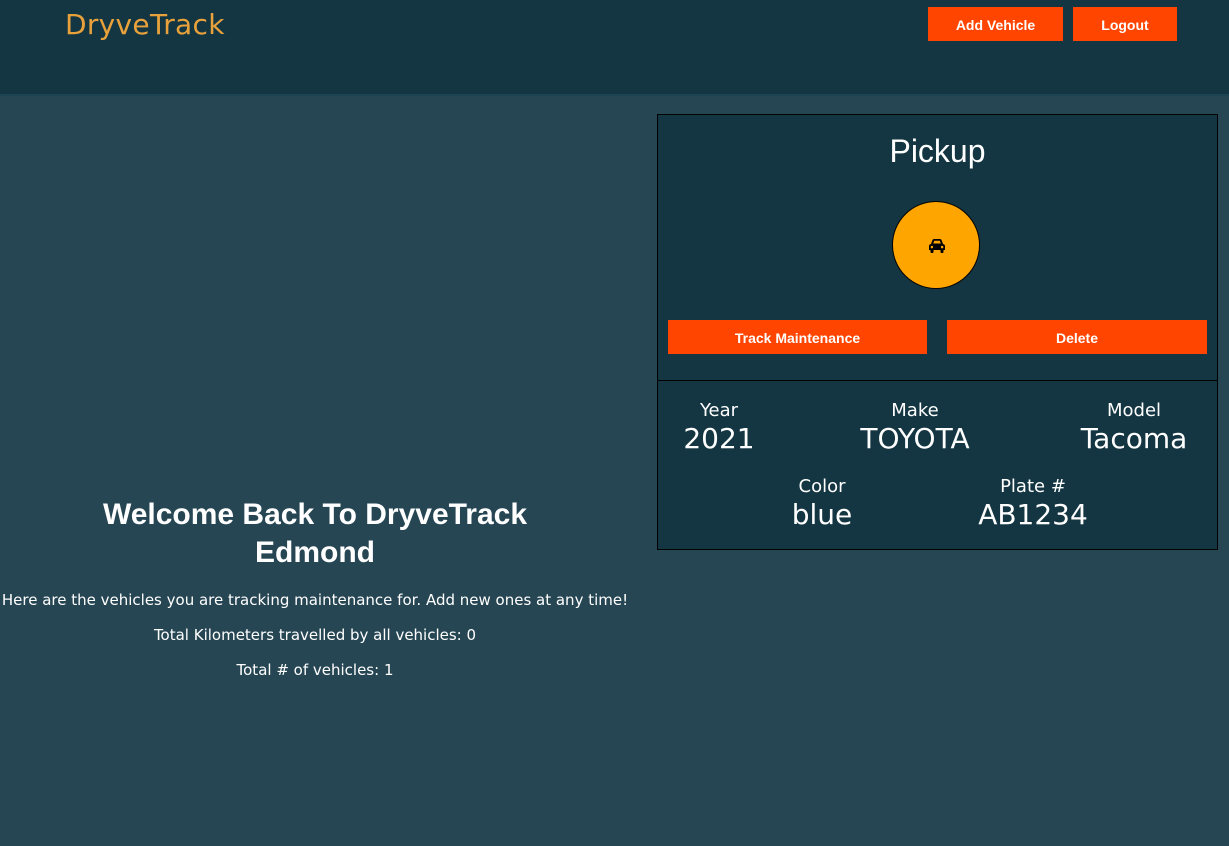  What do you see at coordinates (797, 337) in the screenshot?
I see `track-maintenance-button: Track Maintenance` at bounding box center [797, 337].